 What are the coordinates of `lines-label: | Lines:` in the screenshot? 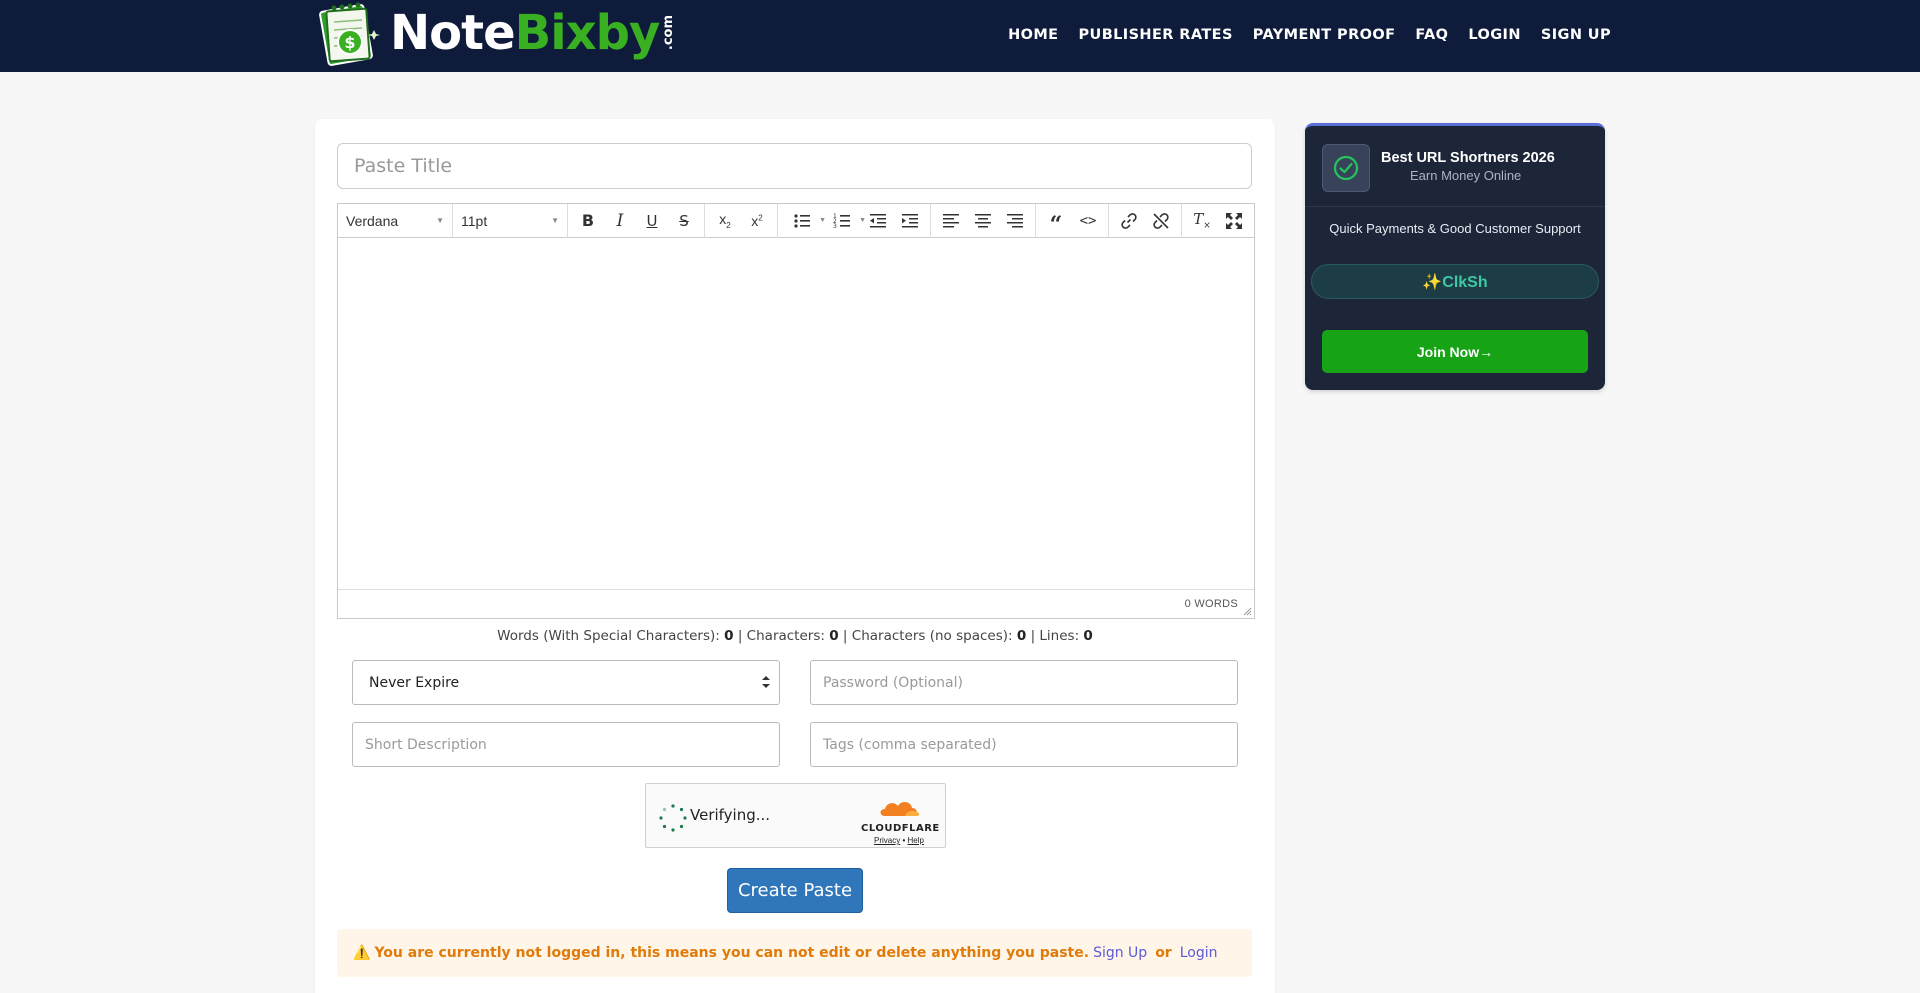 It's located at (1055, 636).